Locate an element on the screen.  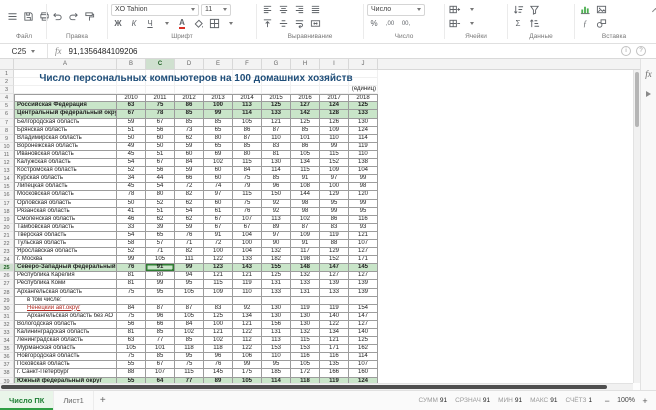
cell-F15: 79 is located at coordinates (247, 187).